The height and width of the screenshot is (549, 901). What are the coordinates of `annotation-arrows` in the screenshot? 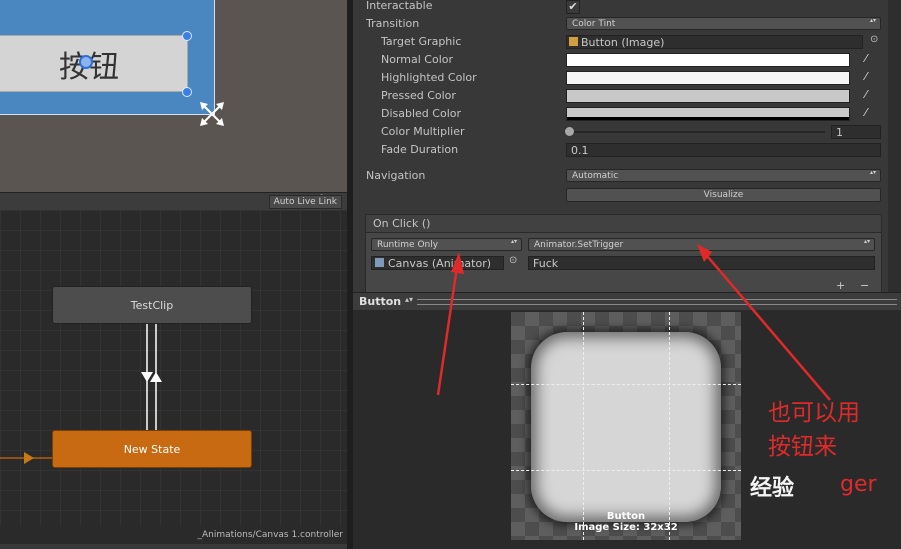 It's located at (633, 322).